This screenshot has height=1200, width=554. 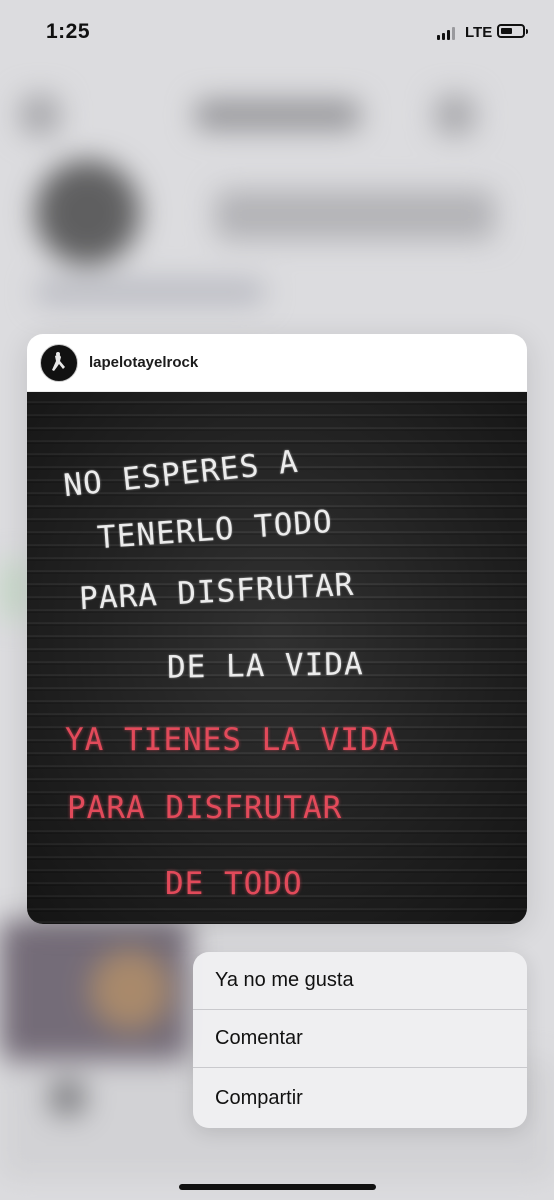 I want to click on board-line-1: NO ESPERES A, so click(x=181, y=474).